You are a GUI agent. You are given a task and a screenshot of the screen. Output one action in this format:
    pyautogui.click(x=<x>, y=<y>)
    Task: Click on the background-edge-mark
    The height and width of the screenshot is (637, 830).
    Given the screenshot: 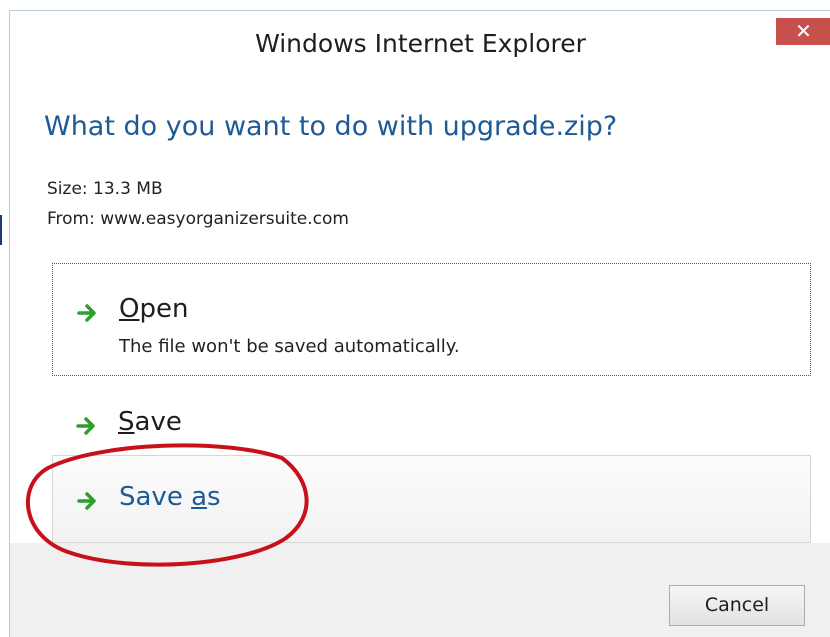 What is the action you would take?
    pyautogui.click(x=1, y=230)
    